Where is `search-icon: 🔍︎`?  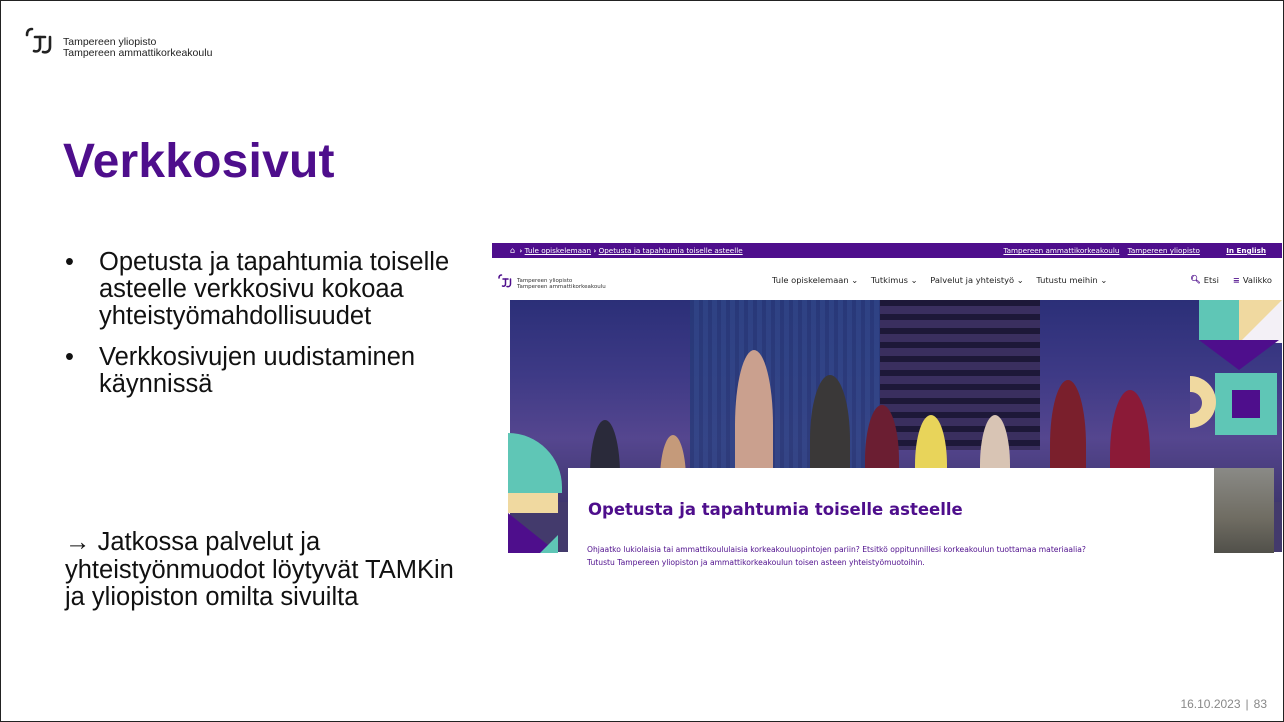
search-icon: 🔍︎ is located at coordinates (1195, 279).